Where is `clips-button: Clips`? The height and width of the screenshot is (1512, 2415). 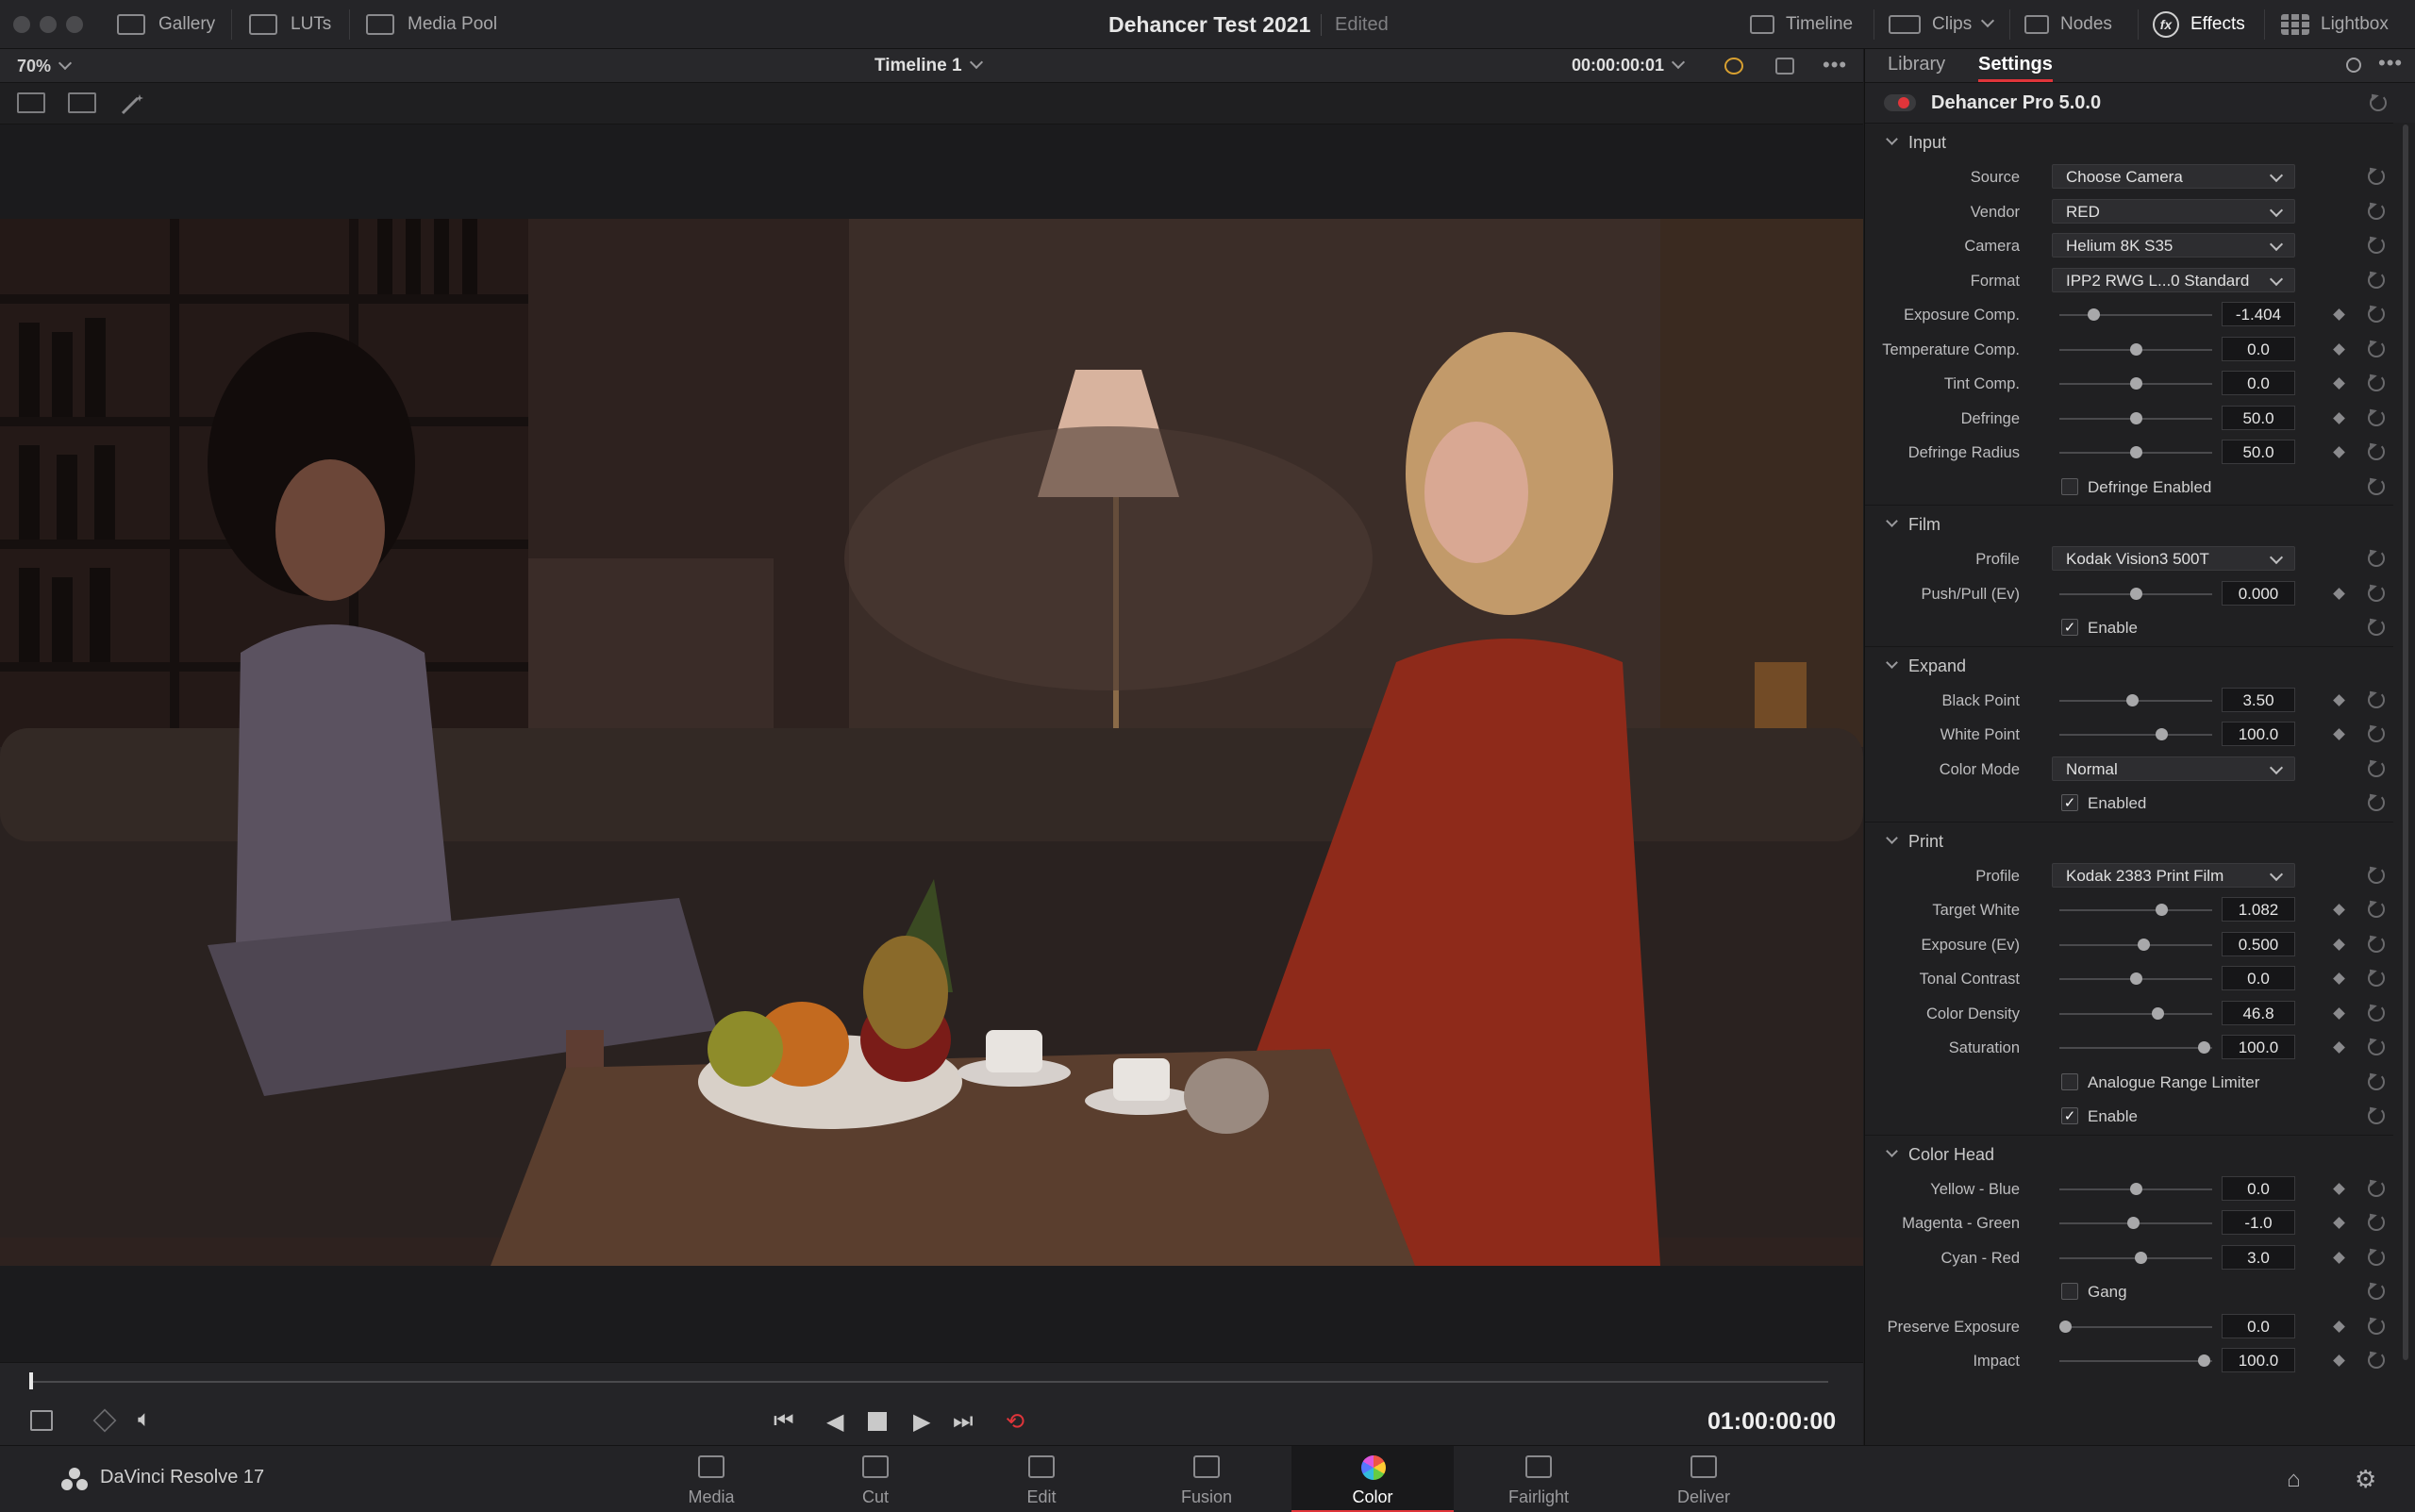
clips-button: Clips is located at coordinates (1942, 24).